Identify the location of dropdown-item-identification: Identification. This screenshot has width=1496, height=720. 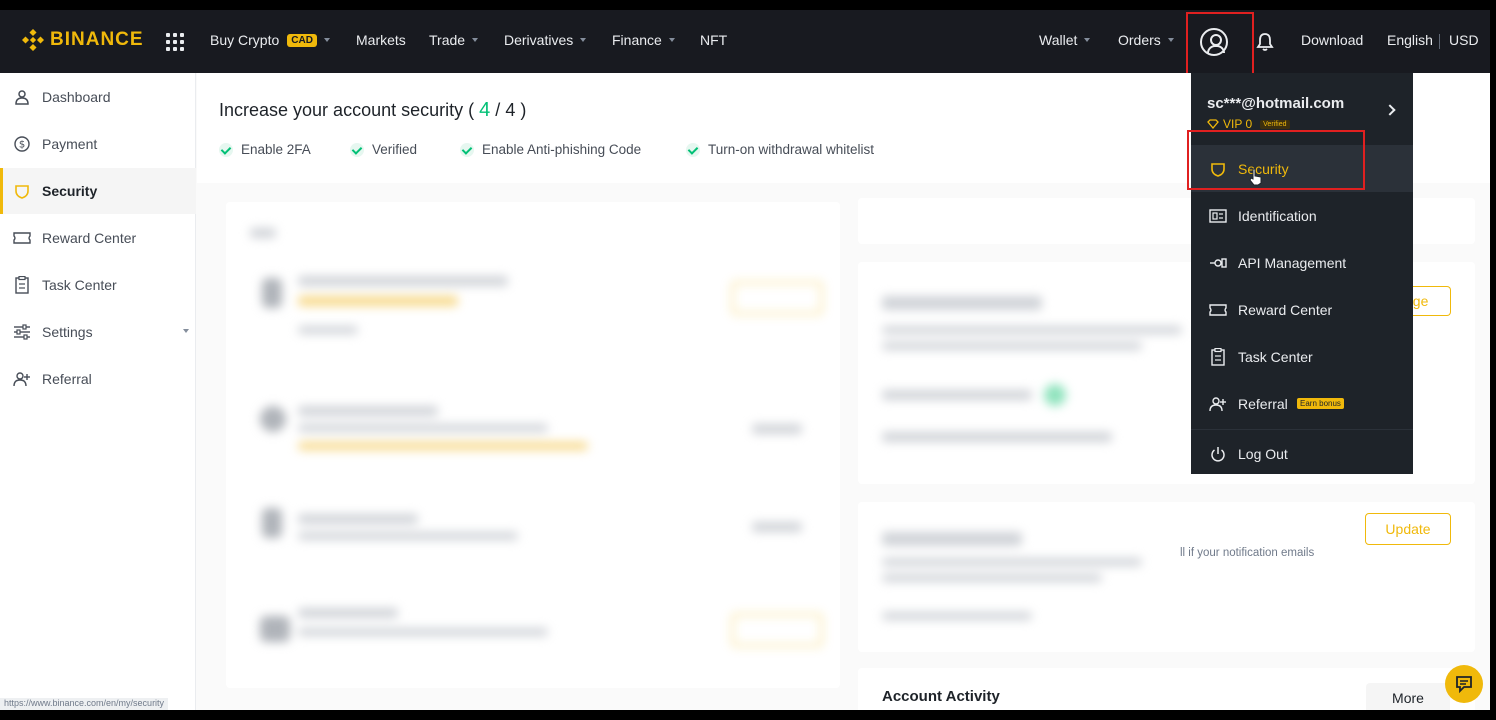
(1302, 216).